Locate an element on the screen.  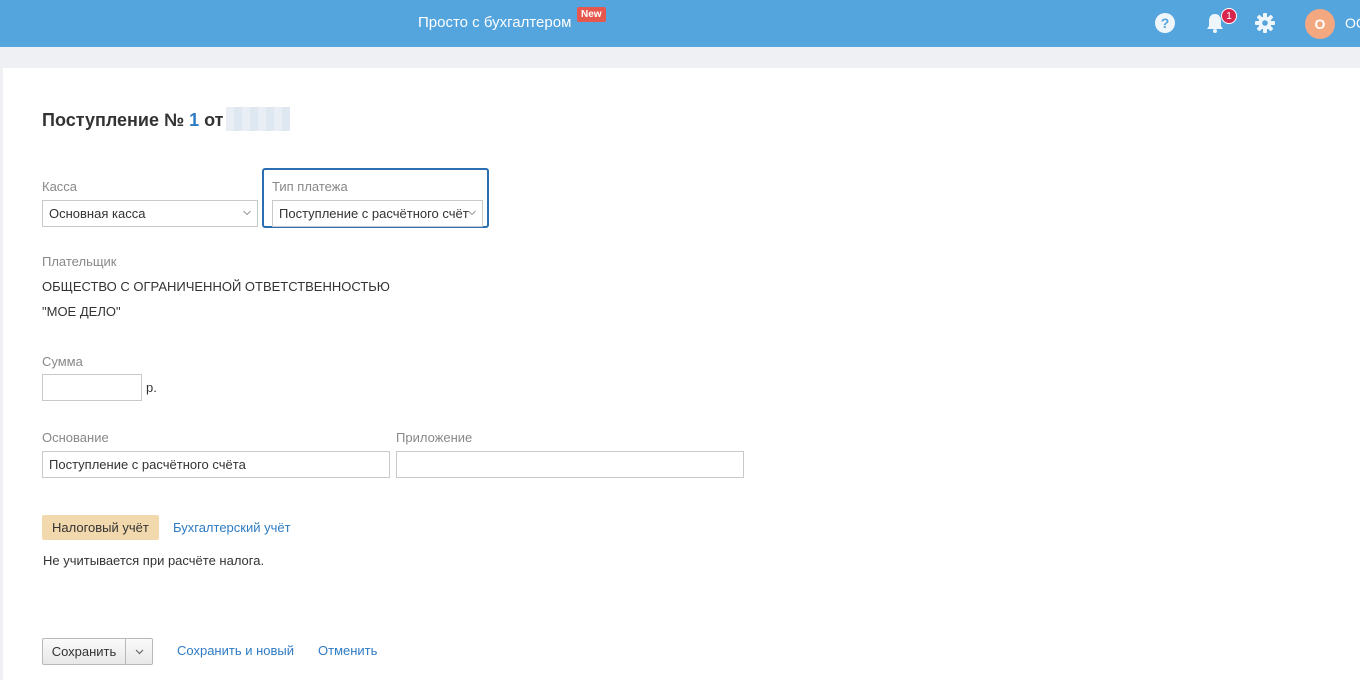
attachment-input is located at coordinates (570, 464).